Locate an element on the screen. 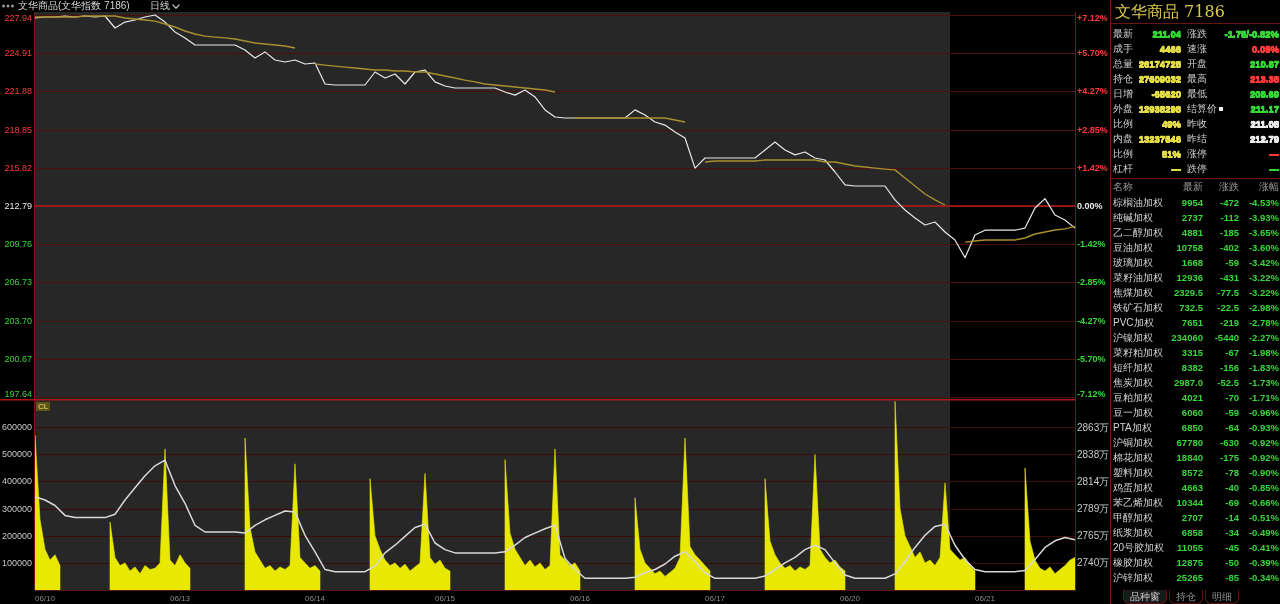 The width and height of the screenshot is (1280, 604). last-price: 234060 is located at coordinates (1186, 337).